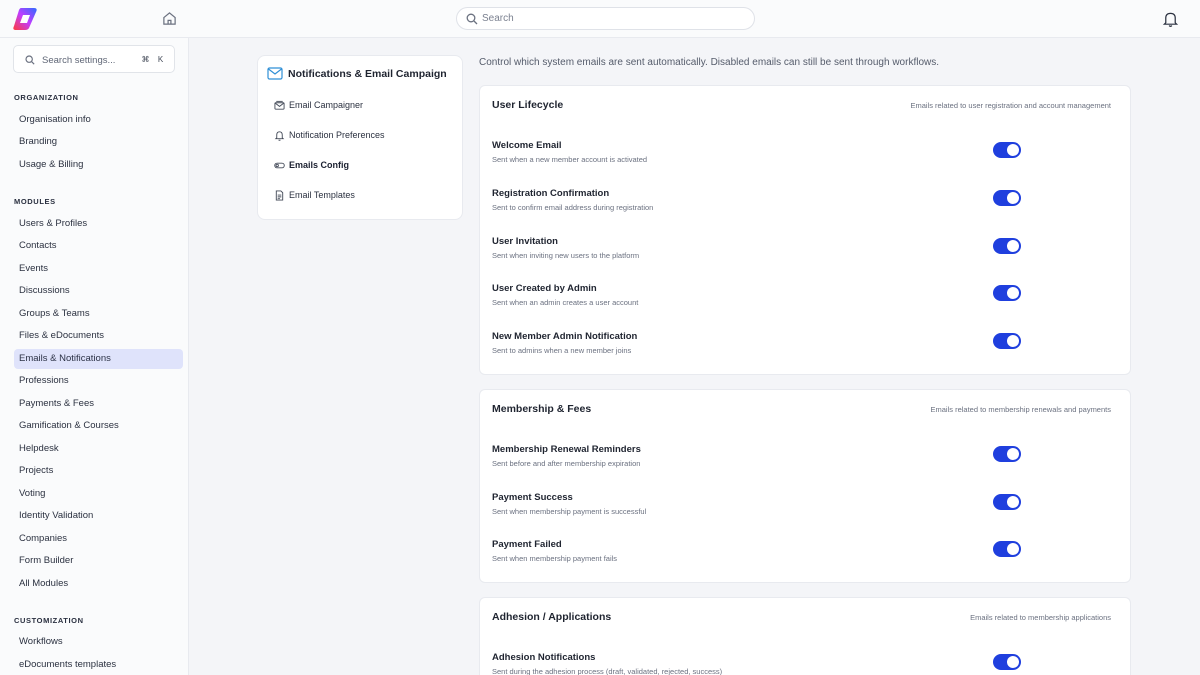 The height and width of the screenshot is (675, 1200). I want to click on mail-icon, so click(275, 73).